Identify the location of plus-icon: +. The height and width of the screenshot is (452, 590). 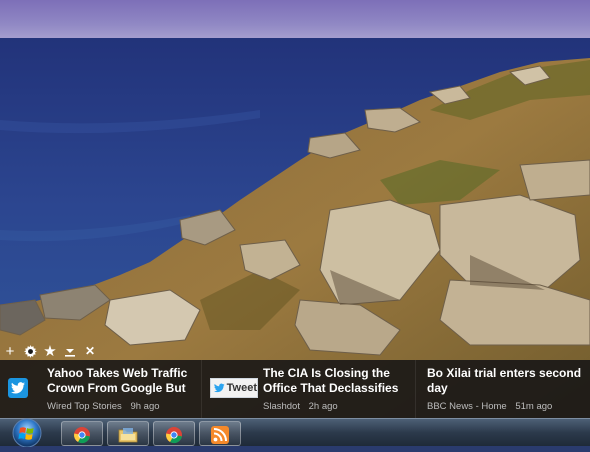
(10, 351).